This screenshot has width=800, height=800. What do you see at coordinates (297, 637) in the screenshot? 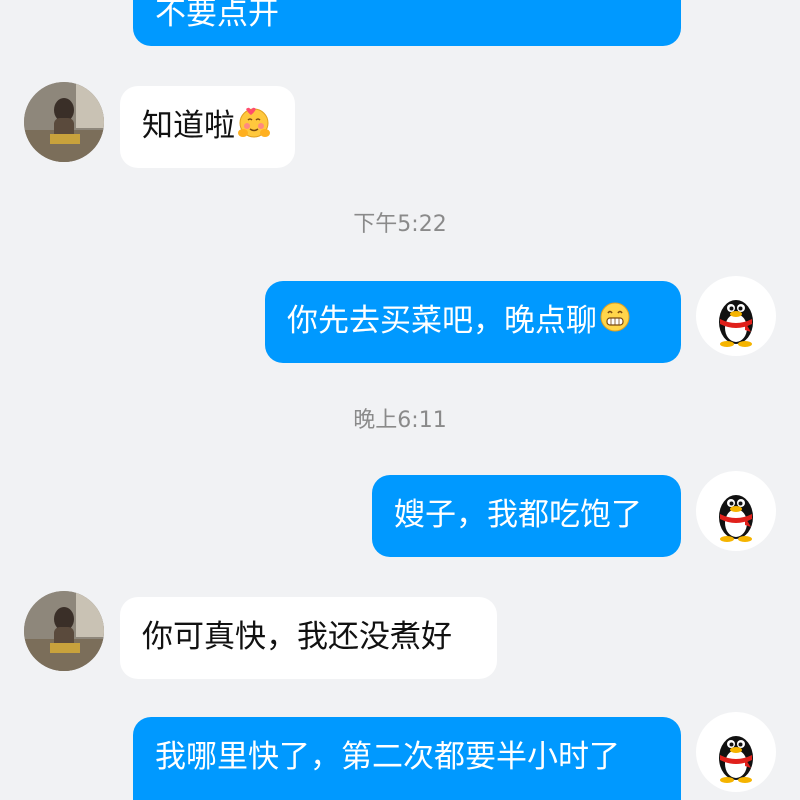
I see `message-text: 你可真快，我还没煮好` at bounding box center [297, 637].